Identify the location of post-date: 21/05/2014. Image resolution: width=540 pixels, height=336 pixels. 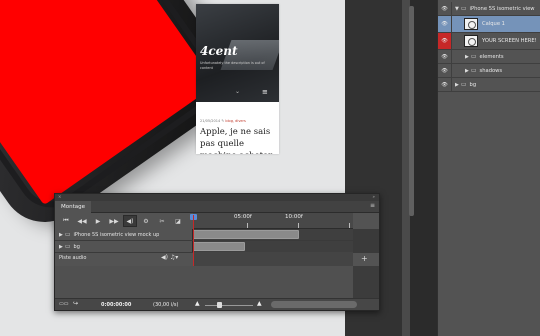
(210, 121).